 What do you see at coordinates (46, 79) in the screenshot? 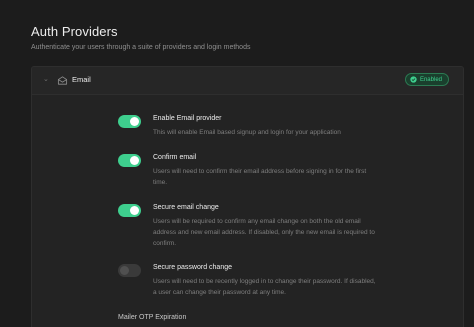
I see `chevron-down-icon: ⌄` at bounding box center [46, 79].